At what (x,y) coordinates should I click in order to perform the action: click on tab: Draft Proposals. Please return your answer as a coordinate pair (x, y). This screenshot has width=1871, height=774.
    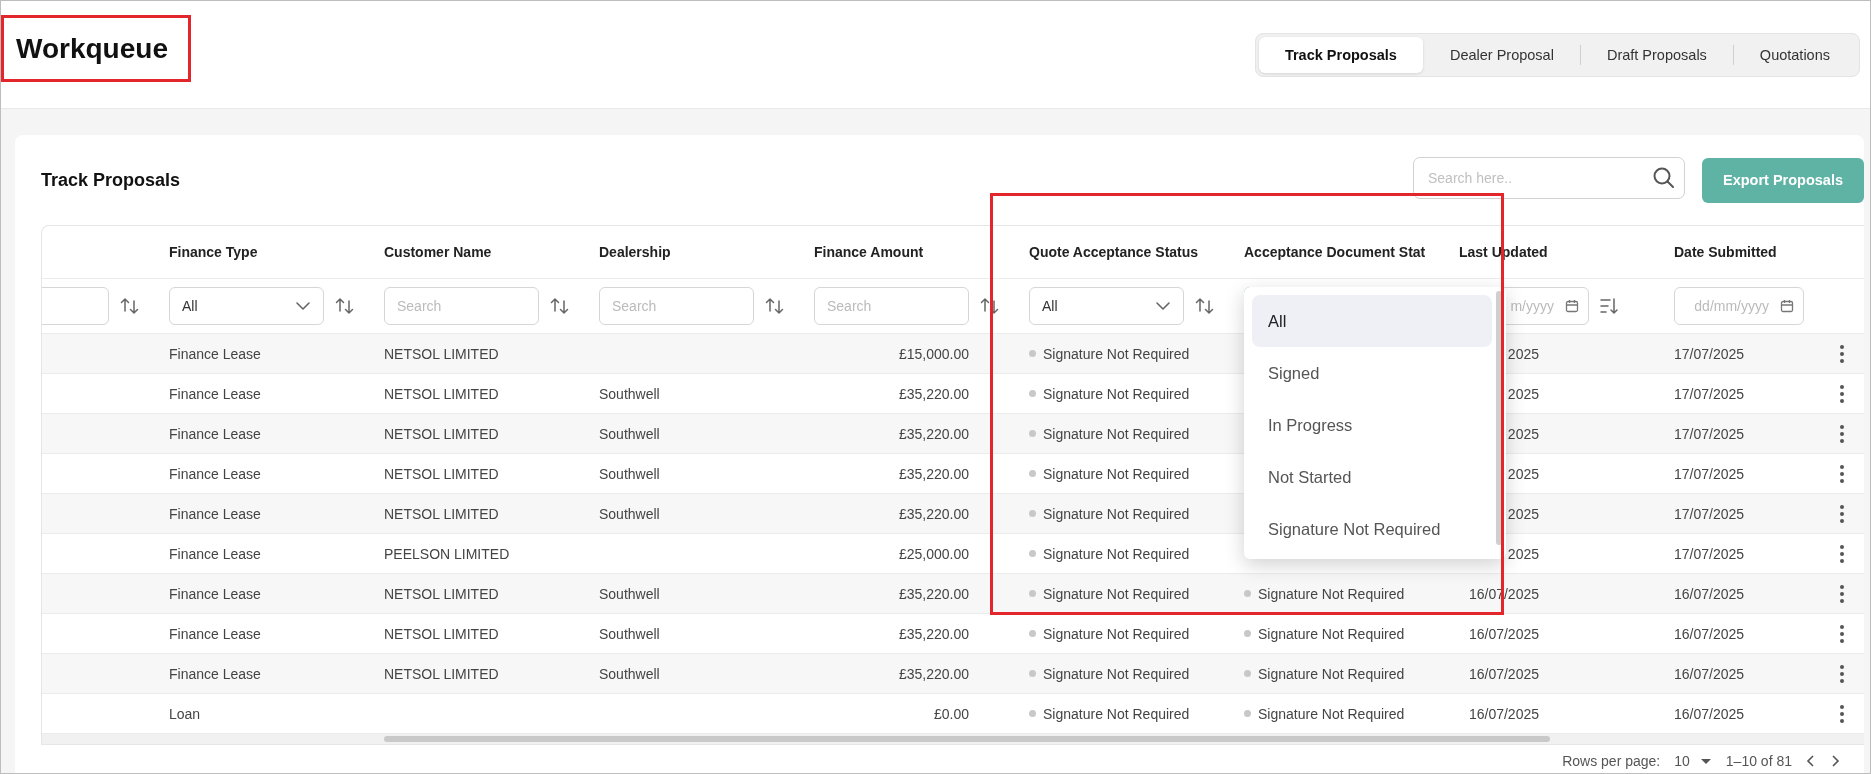
    Looking at the image, I should click on (1656, 54).